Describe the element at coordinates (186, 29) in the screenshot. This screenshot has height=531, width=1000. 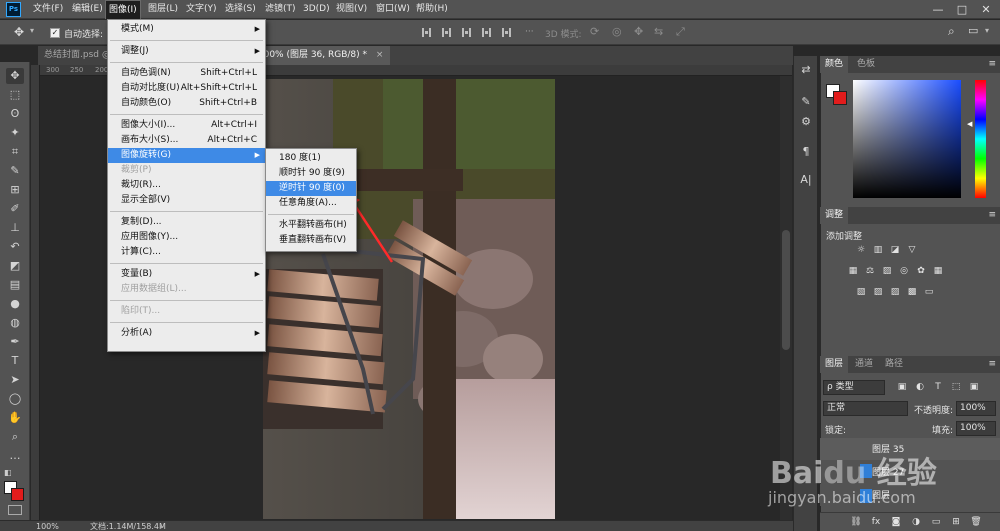
I see `image-menu-item: 模式(M) ▶` at that location.